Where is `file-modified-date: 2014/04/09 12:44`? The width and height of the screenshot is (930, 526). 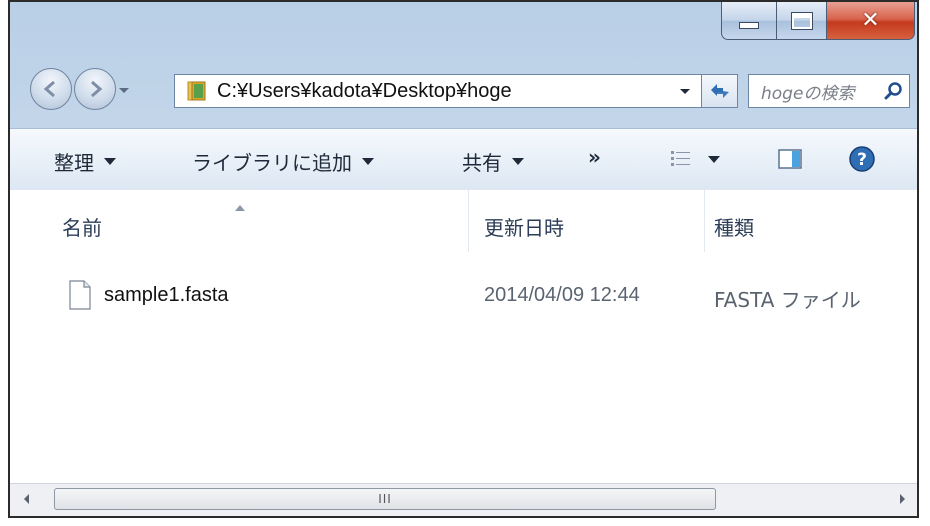 file-modified-date: 2014/04/09 12:44 is located at coordinates (562, 295).